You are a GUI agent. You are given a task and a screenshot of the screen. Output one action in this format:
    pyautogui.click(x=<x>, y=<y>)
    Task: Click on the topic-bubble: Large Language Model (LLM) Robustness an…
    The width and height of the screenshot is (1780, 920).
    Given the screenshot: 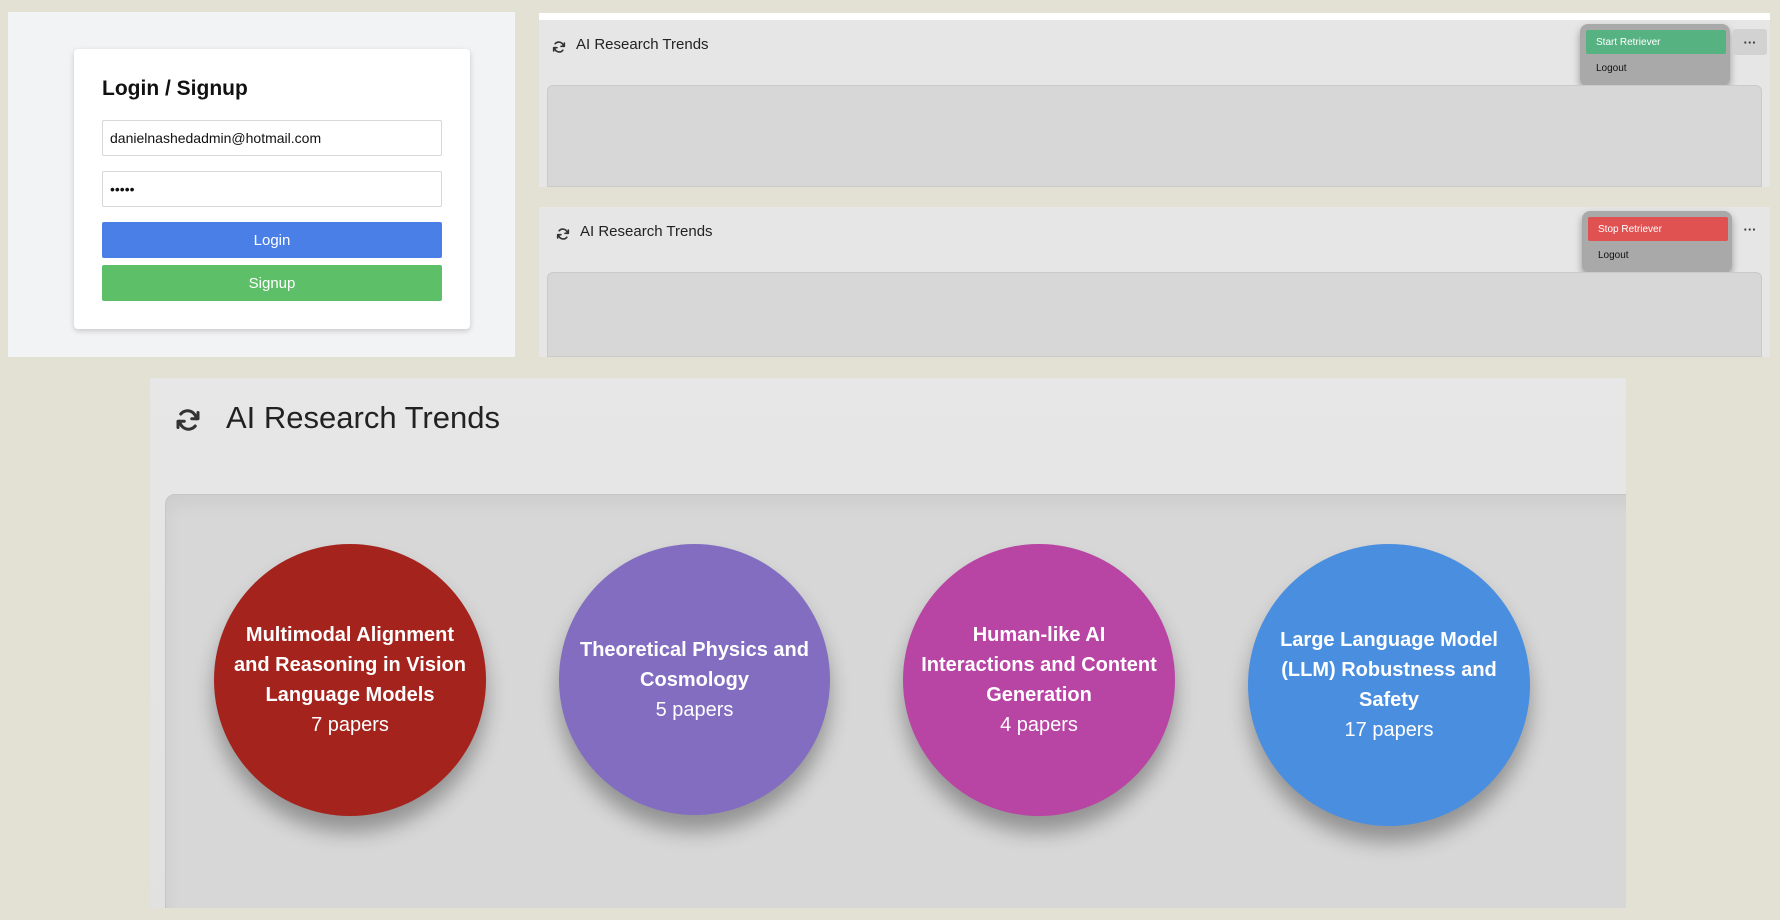 What is the action you would take?
    pyautogui.click(x=1389, y=685)
    